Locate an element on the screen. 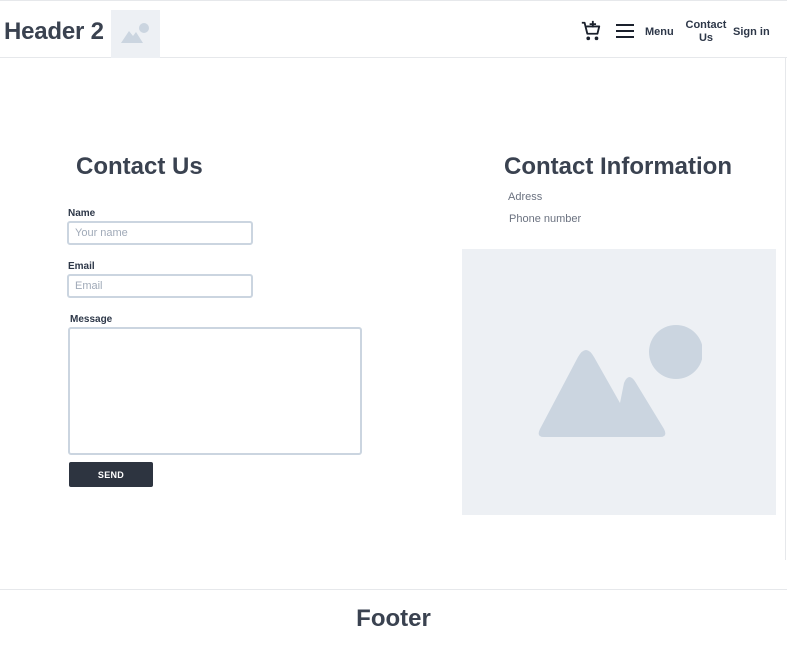 This screenshot has height=655, width=787. contact-form-title: Contact Us is located at coordinates (139, 166).